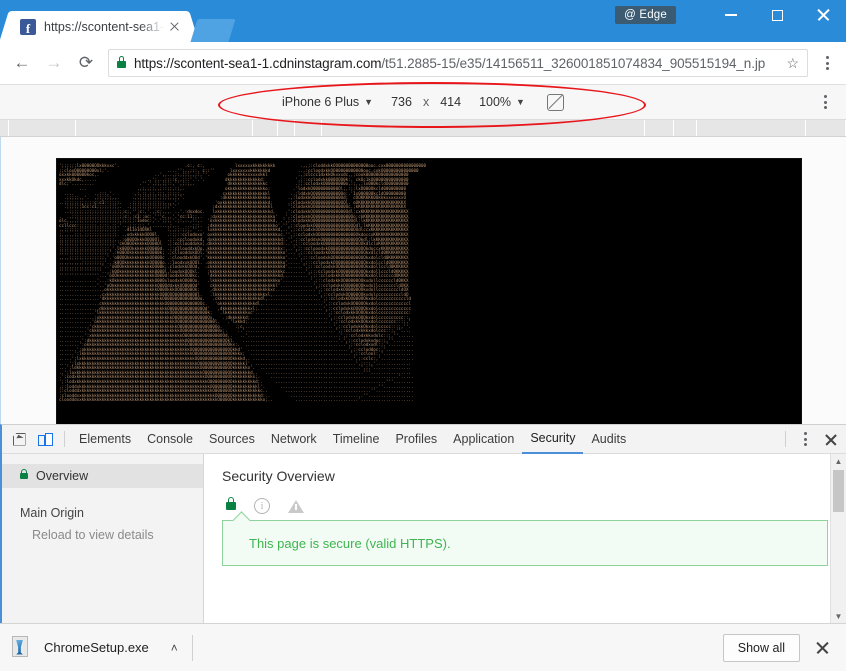 This screenshot has height=671, width=846. Describe the element at coordinates (64, 439) in the screenshot. I see `toolbar-divider` at that location.